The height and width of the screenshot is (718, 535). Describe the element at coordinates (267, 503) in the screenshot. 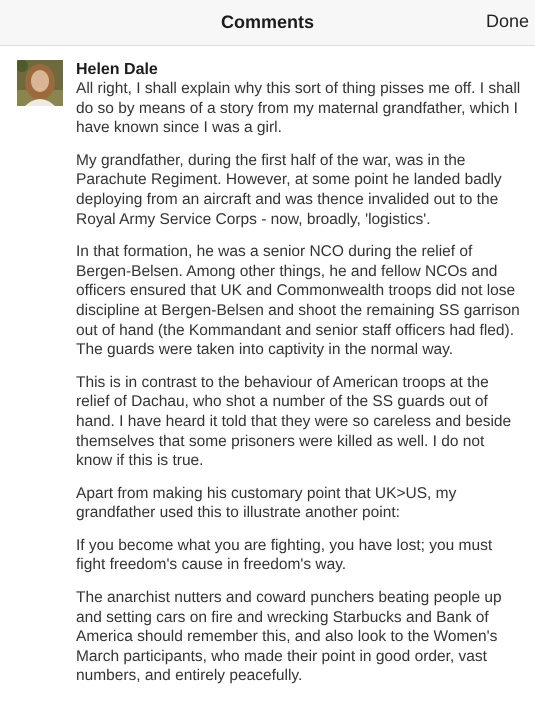

I see `comment-paragraph: Apart from making his customary point that UK>US, my grandfather used this to illustrate another point:` at that location.